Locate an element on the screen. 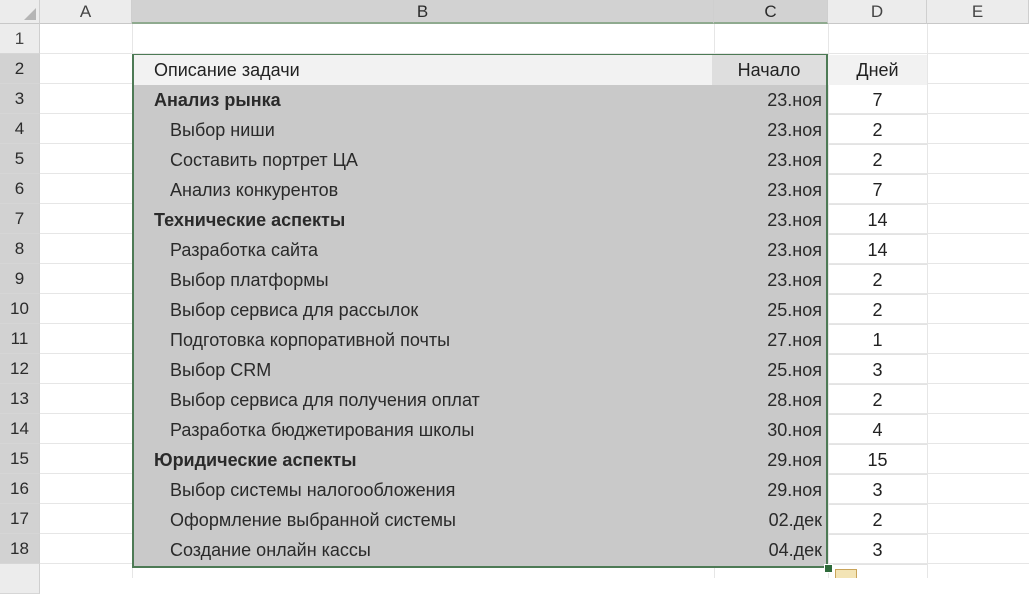  column-header-d: D is located at coordinates (877, 12).